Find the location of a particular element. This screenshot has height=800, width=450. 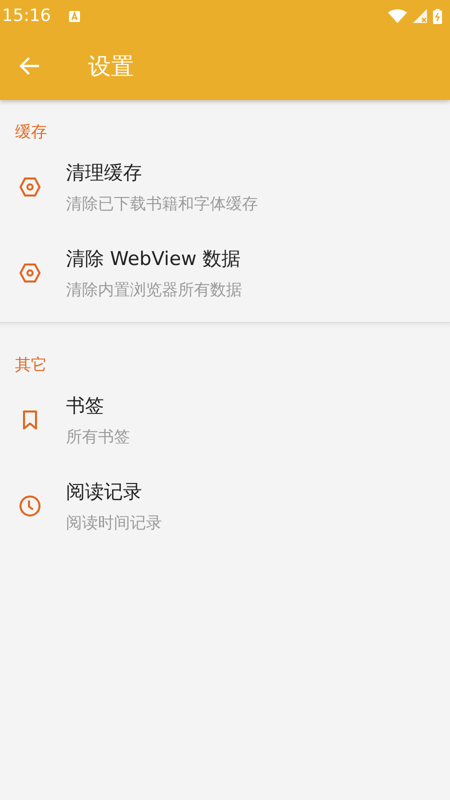

item-title: 书签 is located at coordinates (85, 406).